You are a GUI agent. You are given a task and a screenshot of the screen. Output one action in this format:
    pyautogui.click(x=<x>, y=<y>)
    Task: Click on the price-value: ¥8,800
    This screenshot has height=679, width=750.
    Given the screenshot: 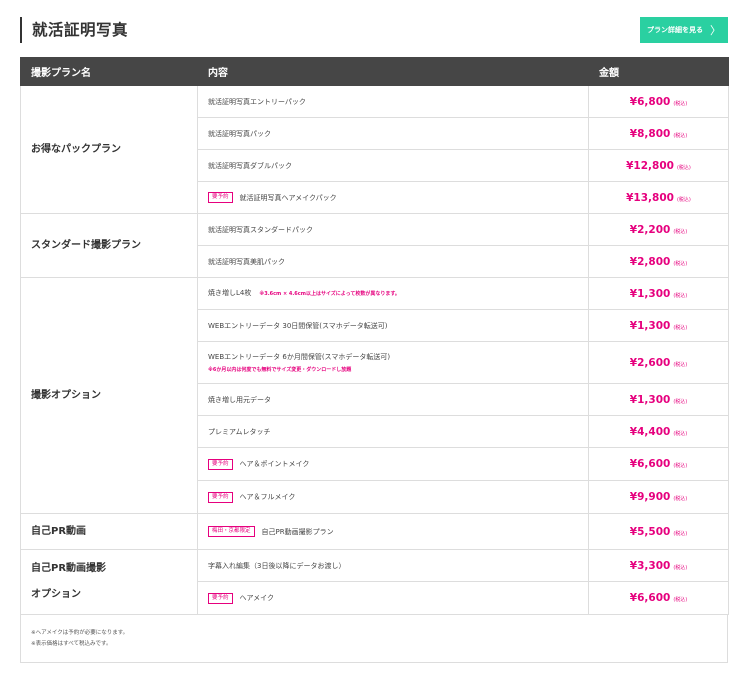 What is the action you would take?
    pyautogui.click(x=650, y=133)
    